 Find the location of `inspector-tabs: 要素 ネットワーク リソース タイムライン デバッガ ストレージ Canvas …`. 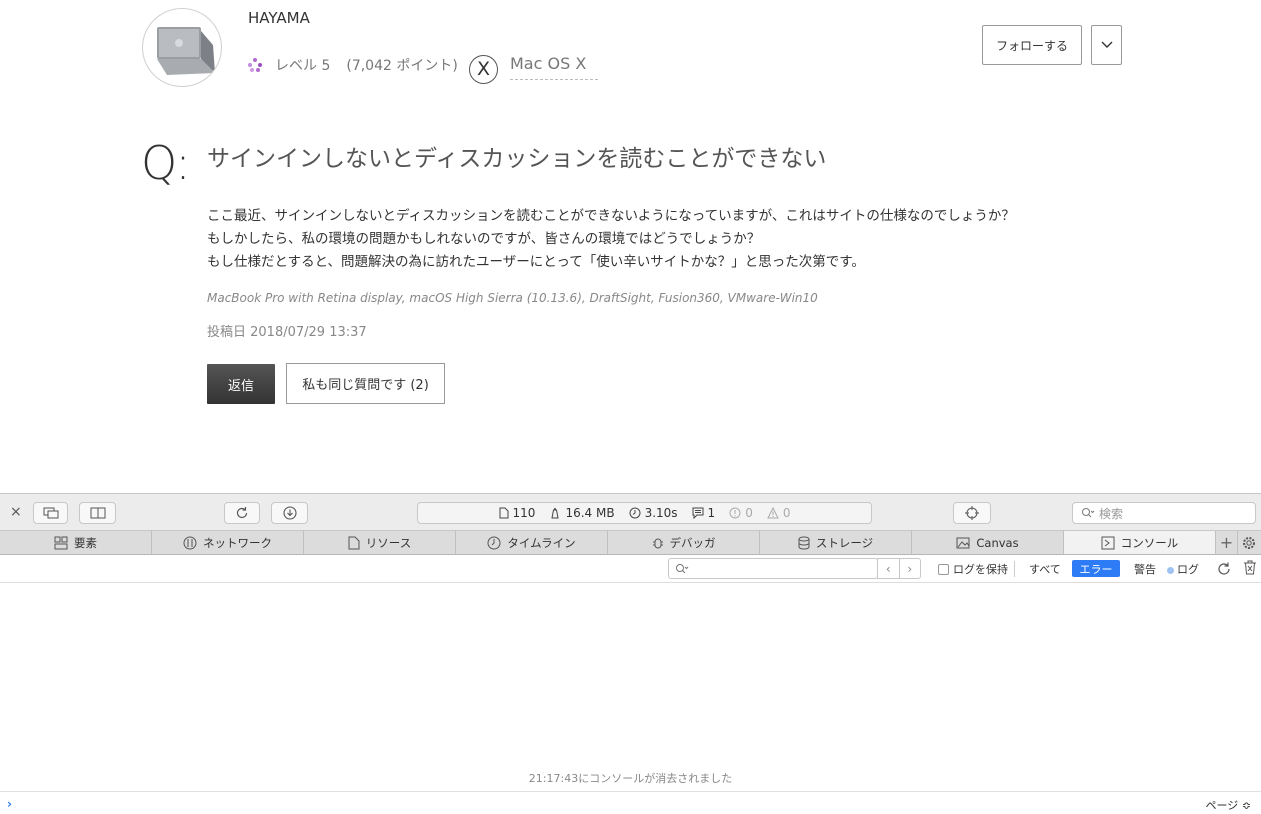

inspector-tabs: 要素 ネットワーク リソース タイムライン デバッガ ストレージ Canvas … is located at coordinates (630, 543).